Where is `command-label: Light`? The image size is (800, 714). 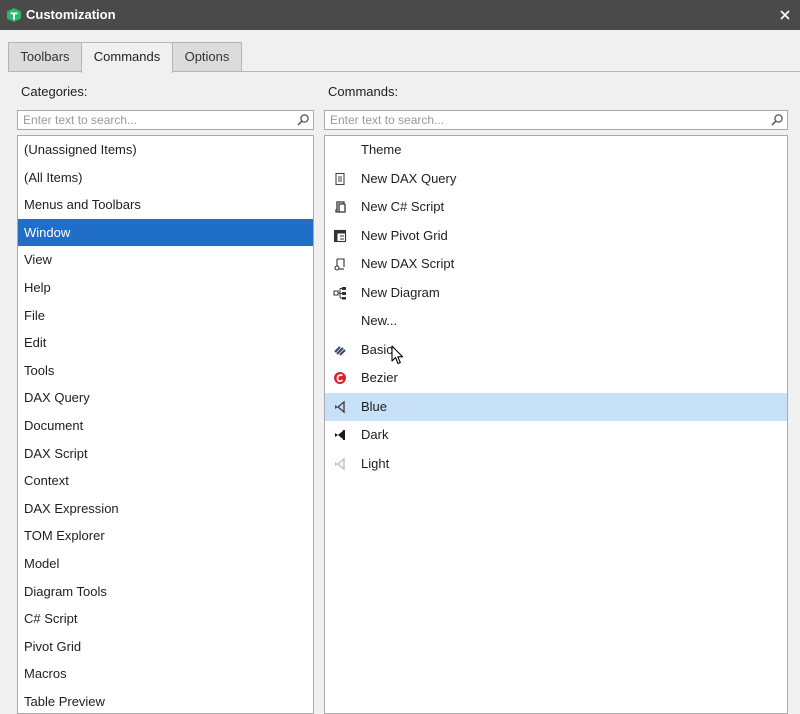 command-label: Light is located at coordinates (375, 463).